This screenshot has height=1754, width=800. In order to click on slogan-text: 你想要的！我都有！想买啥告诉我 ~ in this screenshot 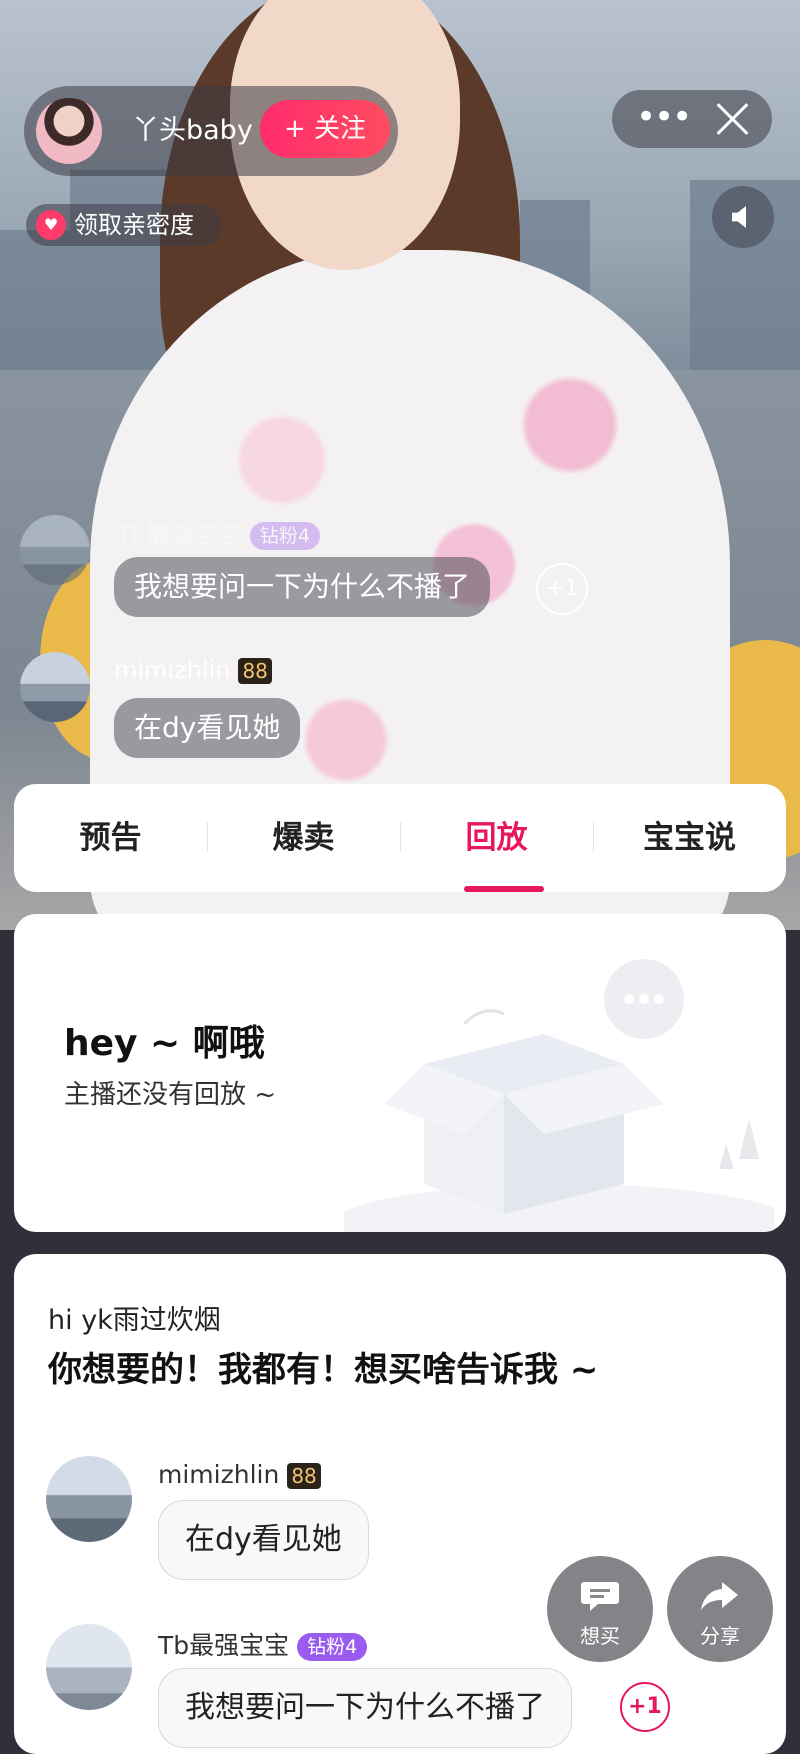, I will do `click(323, 1370)`.